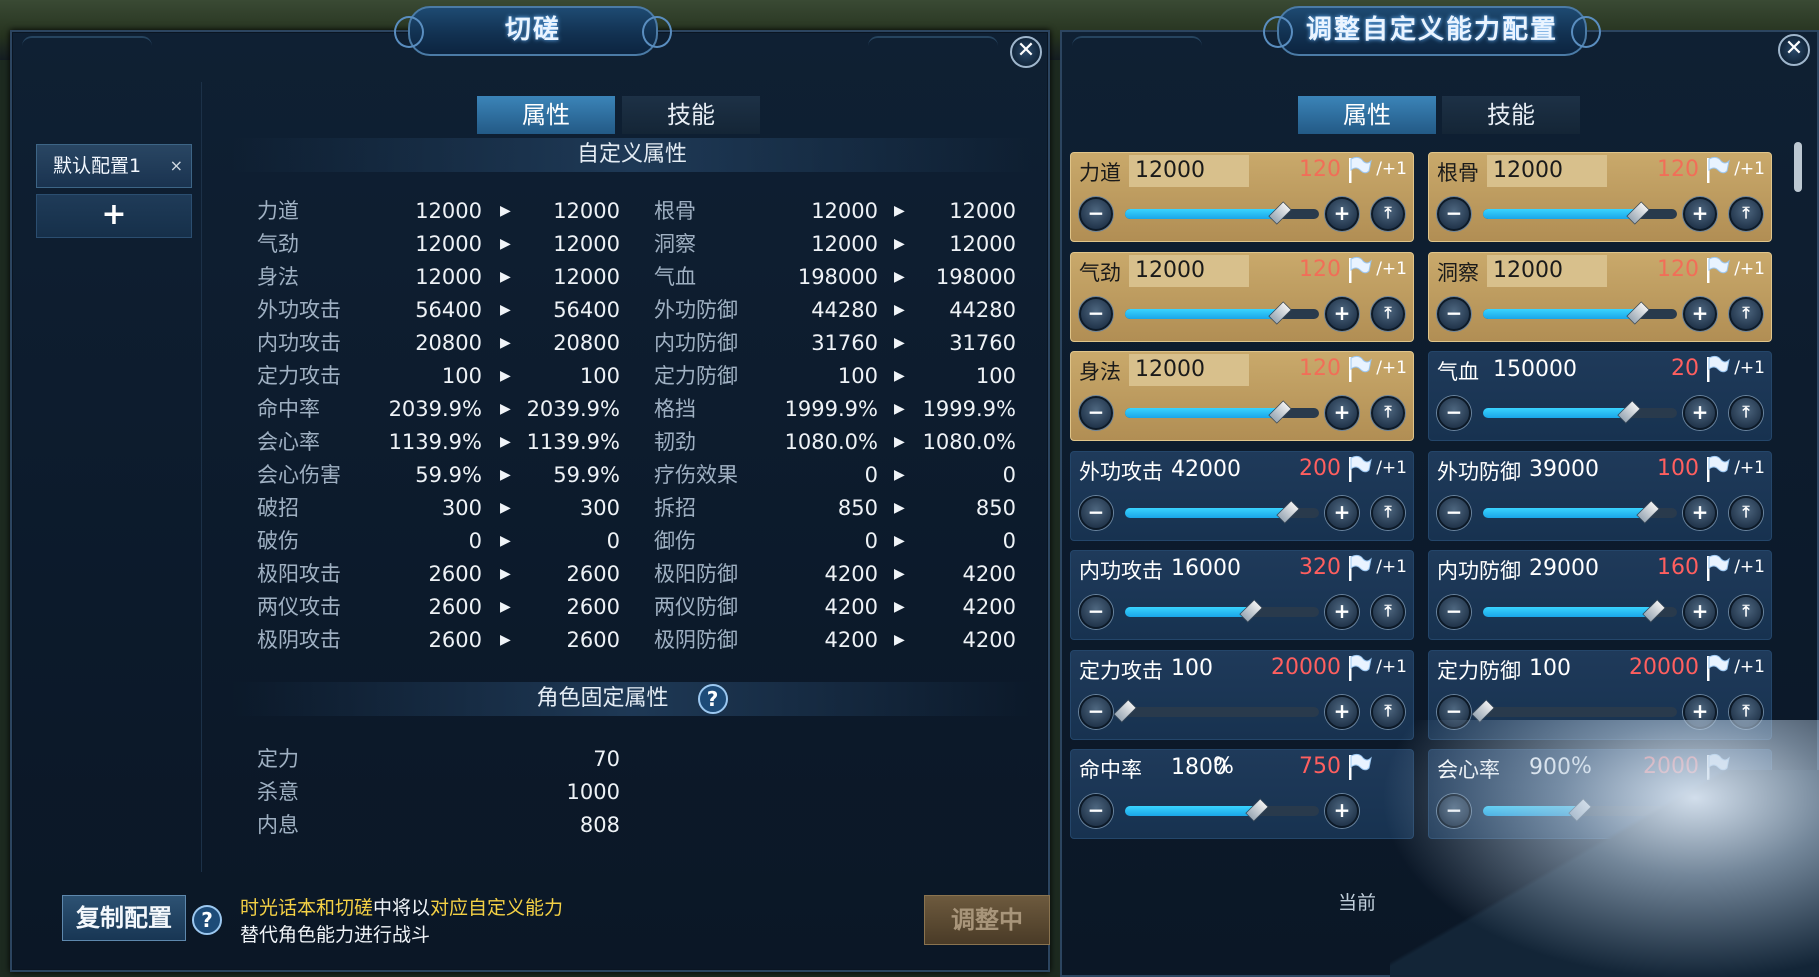 This screenshot has width=1819, height=977. Describe the element at coordinates (435, 442) in the screenshot. I see `attribute-current-value: 1139.9%` at that location.